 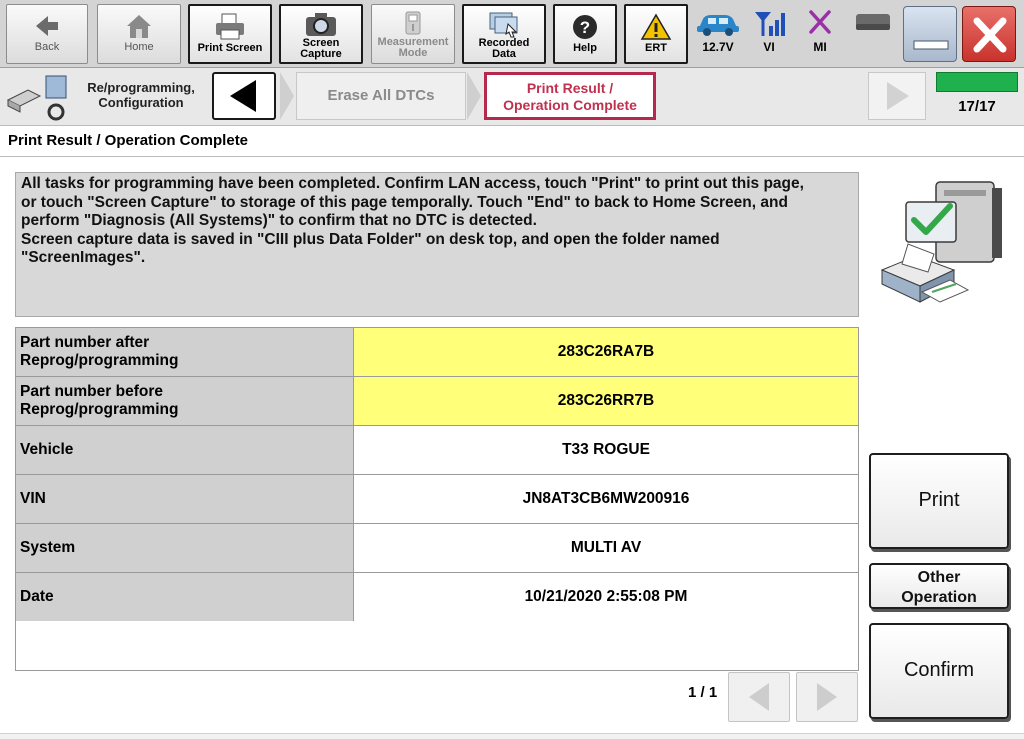 I want to click on ert-button: ERT, so click(x=656, y=34).